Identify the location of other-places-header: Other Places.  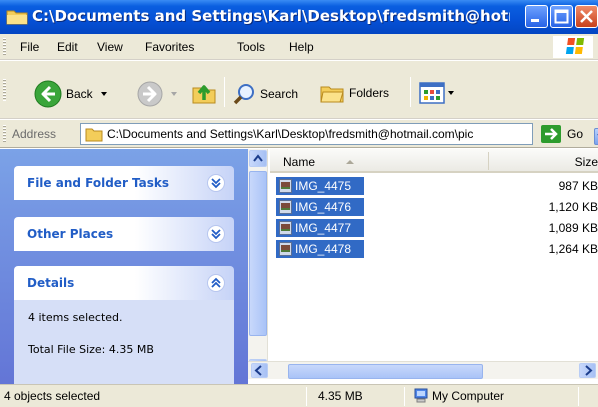
(124, 234).